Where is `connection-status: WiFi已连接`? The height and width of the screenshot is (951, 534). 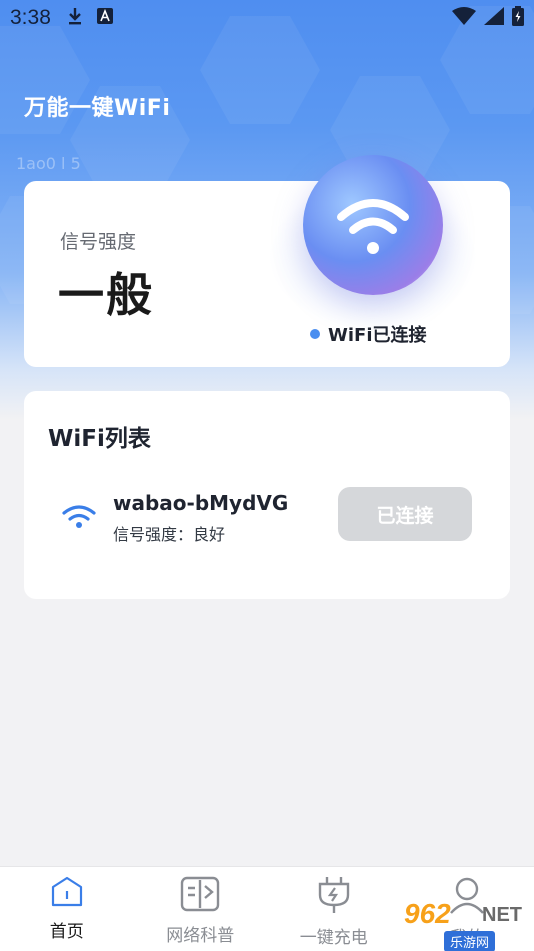 connection-status: WiFi已连接 is located at coordinates (368, 334).